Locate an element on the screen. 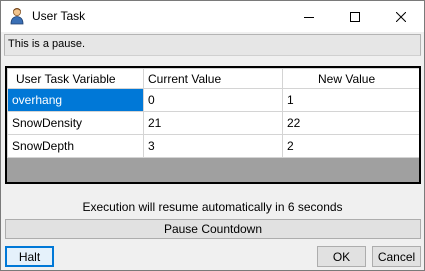  cancel-button: Cancel is located at coordinates (396, 256).